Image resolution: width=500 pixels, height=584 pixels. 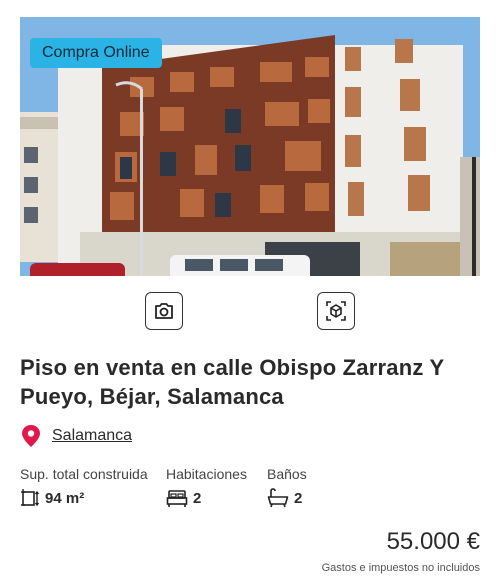 I want to click on feature-rooms-label: Habitaciones, so click(x=206, y=474).